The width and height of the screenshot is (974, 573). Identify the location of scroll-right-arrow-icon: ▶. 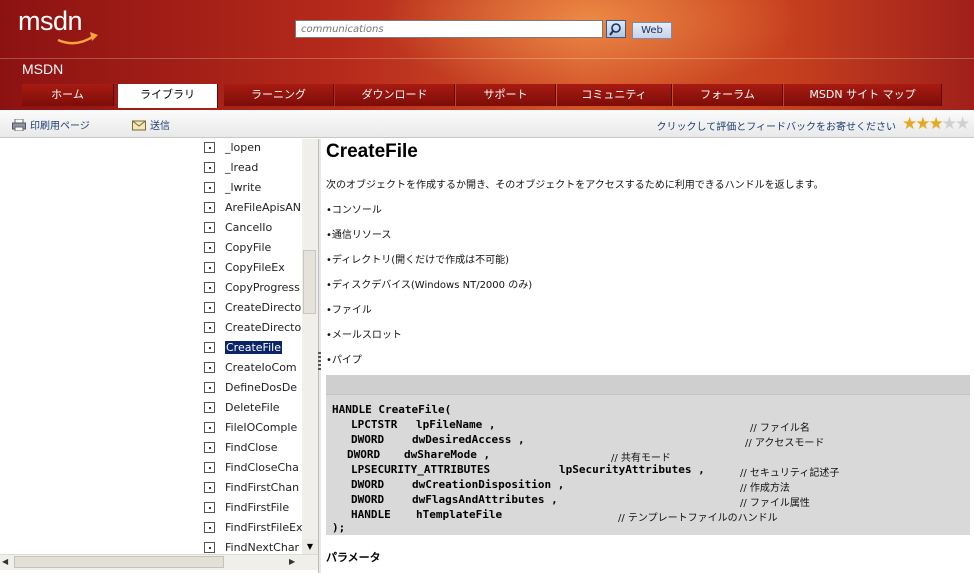
(292, 561).